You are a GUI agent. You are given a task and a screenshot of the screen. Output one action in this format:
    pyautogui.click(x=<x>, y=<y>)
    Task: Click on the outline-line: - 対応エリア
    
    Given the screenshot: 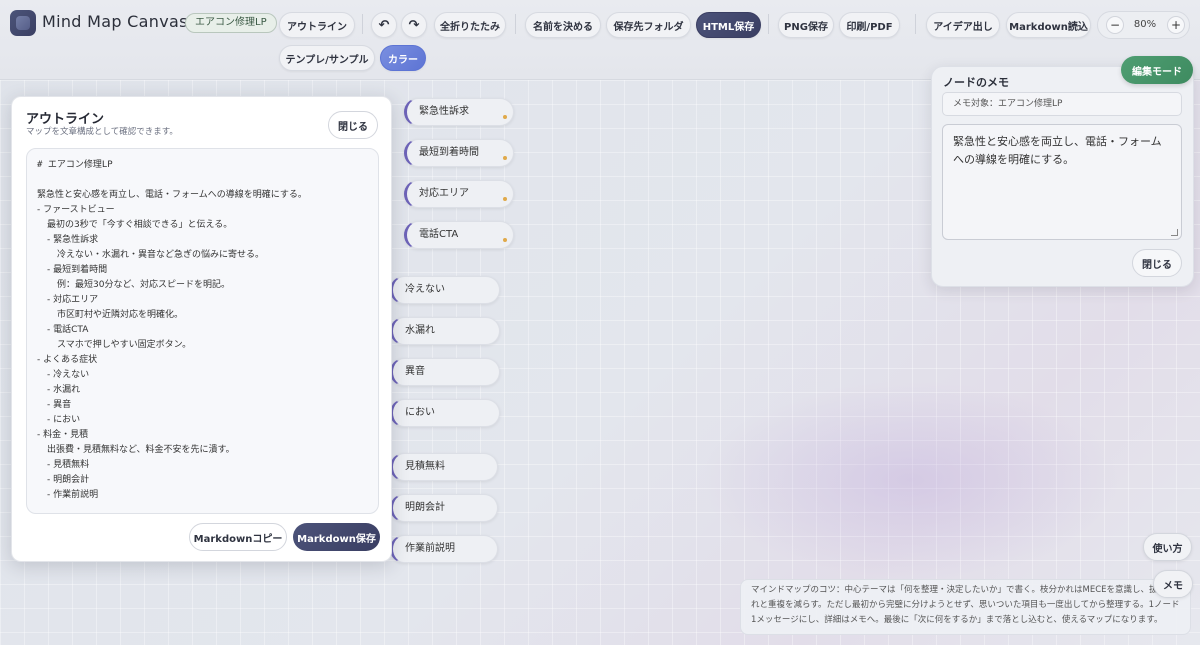 What is the action you would take?
    pyautogui.click(x=73, y=300)
    